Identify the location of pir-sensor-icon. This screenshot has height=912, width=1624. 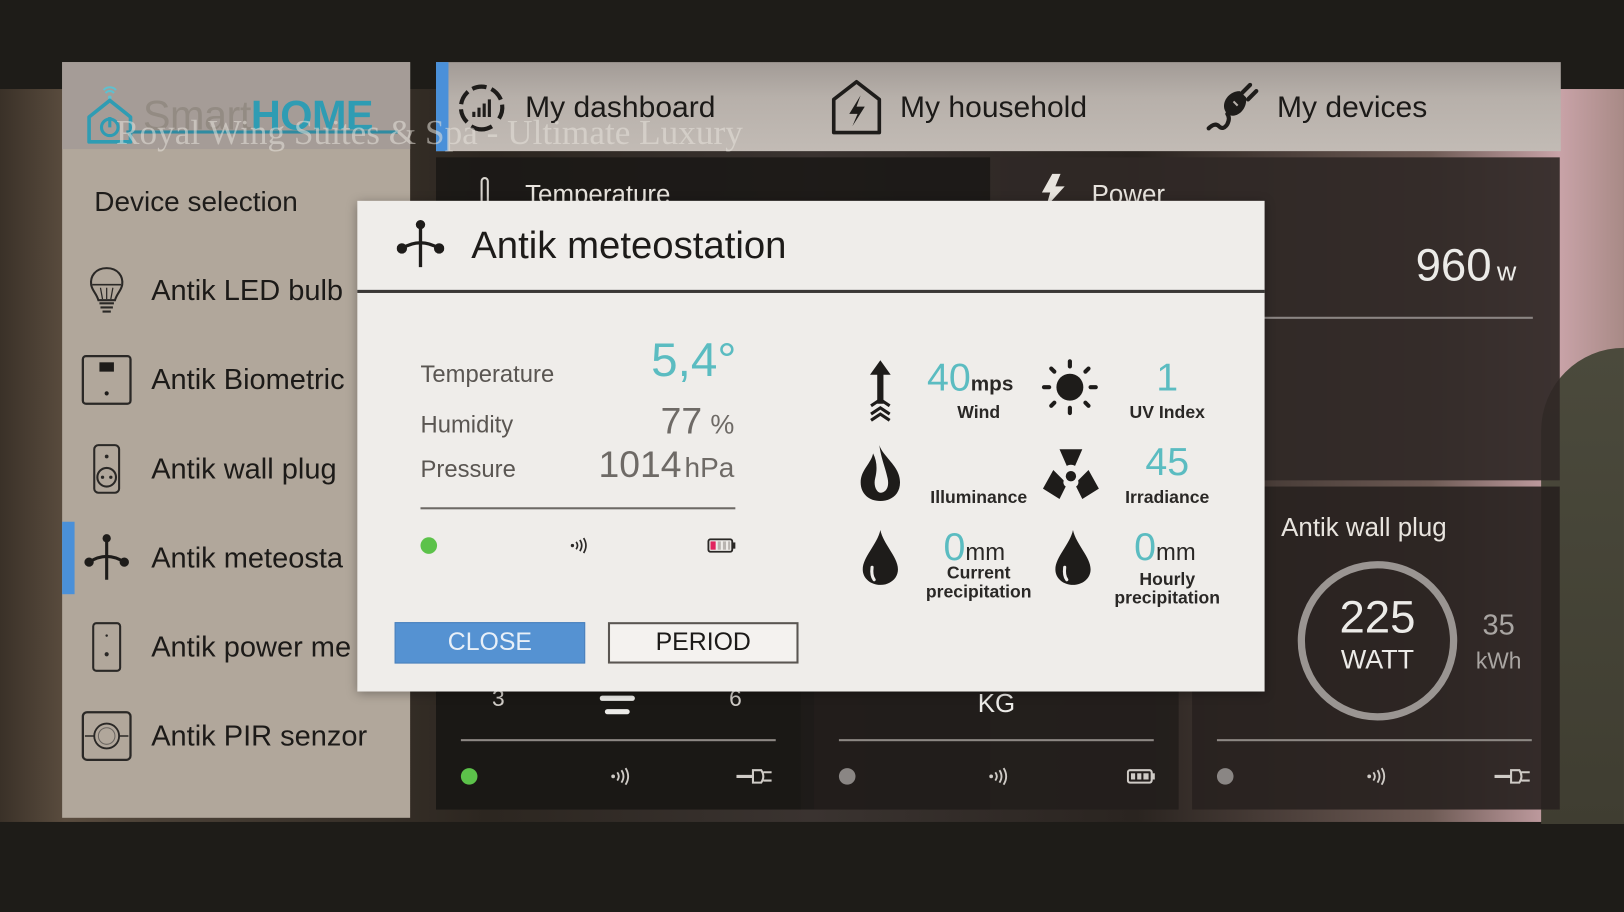
(107, 736).